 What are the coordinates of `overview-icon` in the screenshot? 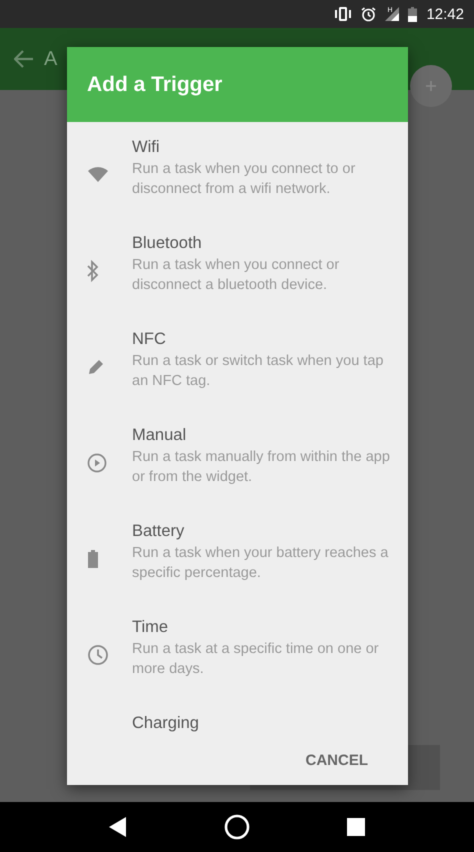 It's located at (356, 827).